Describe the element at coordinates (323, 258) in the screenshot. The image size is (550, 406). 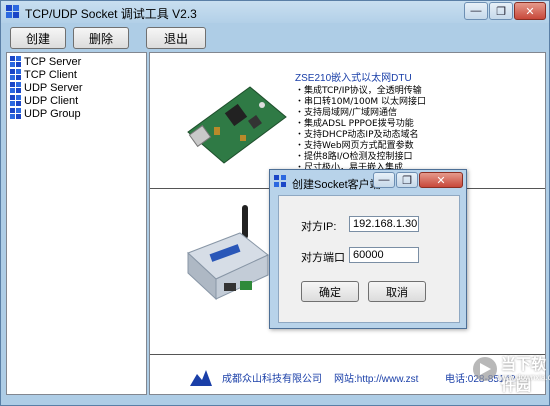
I see `port-label: 对方端口` at that location.